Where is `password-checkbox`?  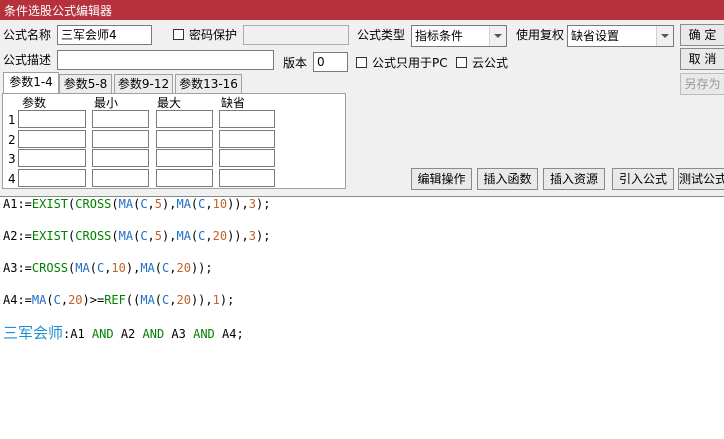
password-checkbox is located at coordinates (178, 34).